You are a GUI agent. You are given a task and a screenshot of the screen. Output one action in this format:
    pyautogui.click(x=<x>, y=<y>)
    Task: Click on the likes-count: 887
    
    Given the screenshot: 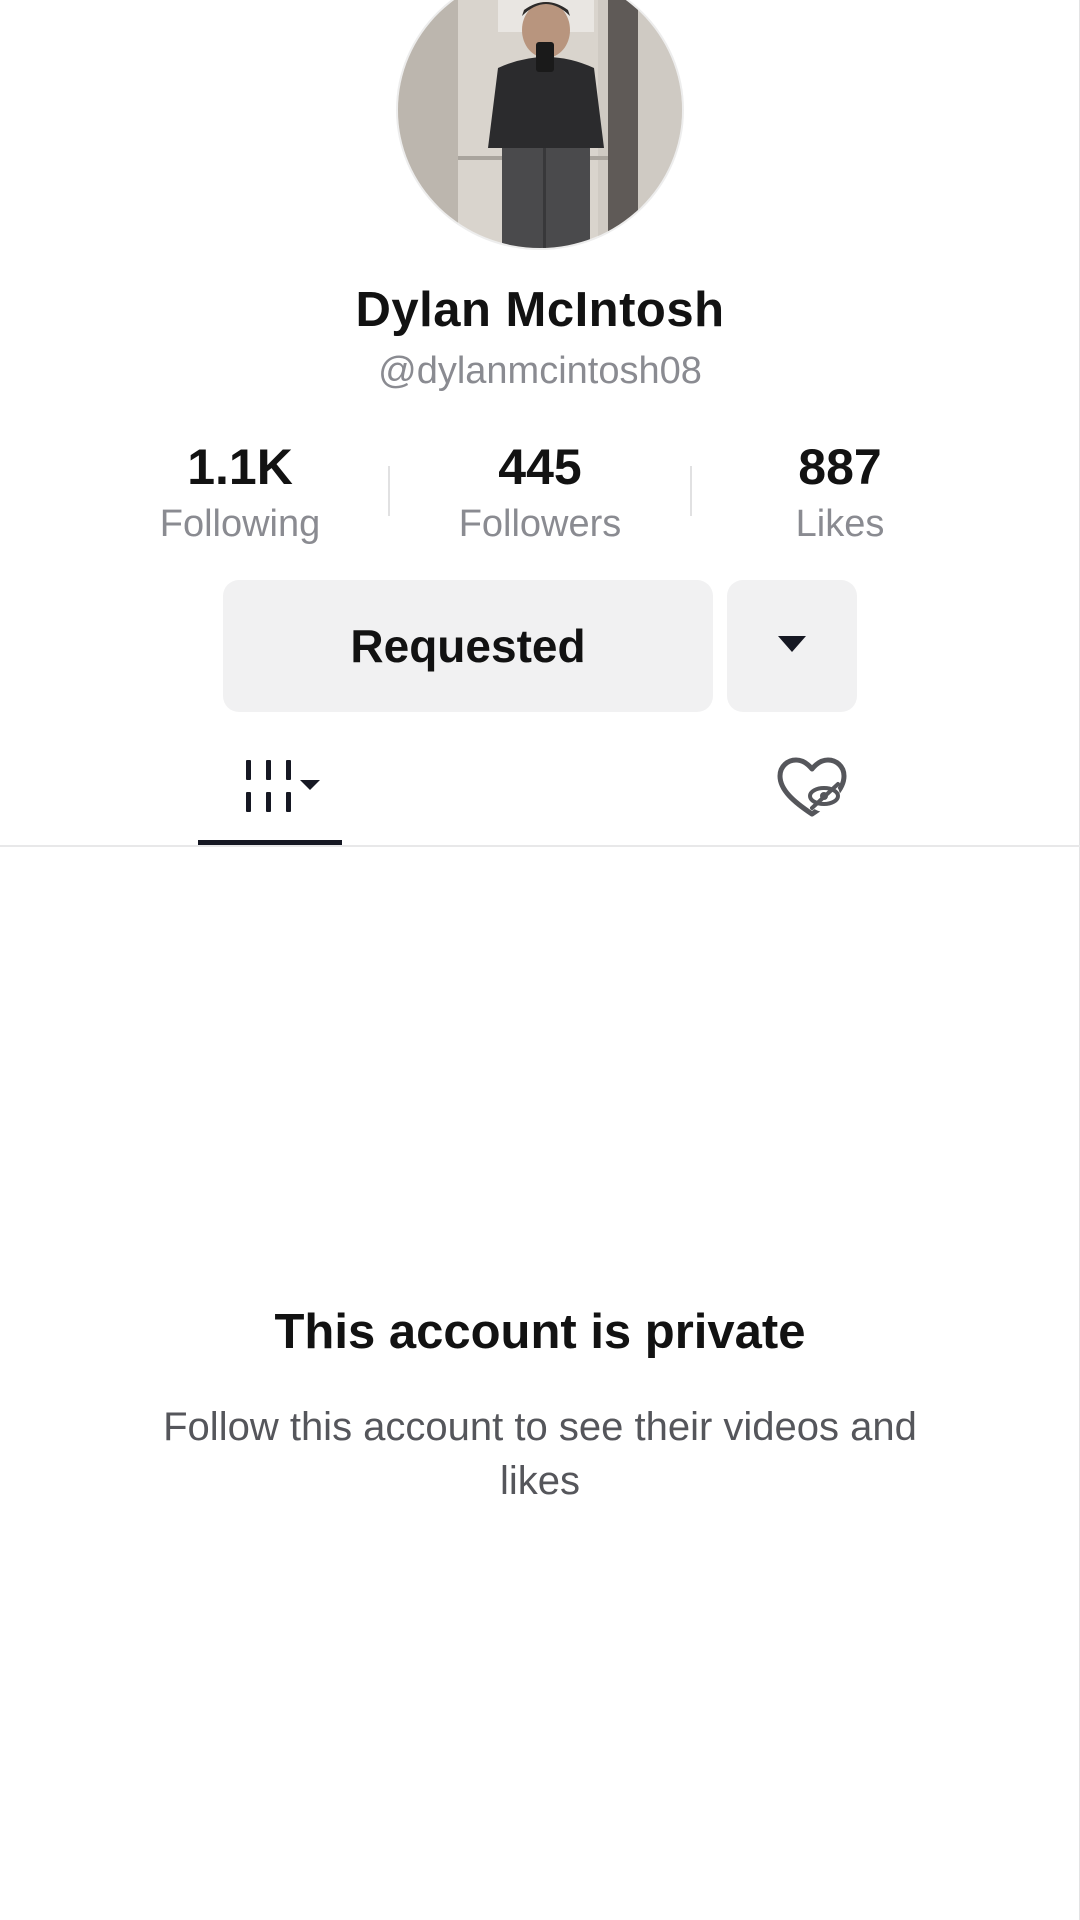 What is the action you would take?
    pyautogui.click(x=840, y=467)
    